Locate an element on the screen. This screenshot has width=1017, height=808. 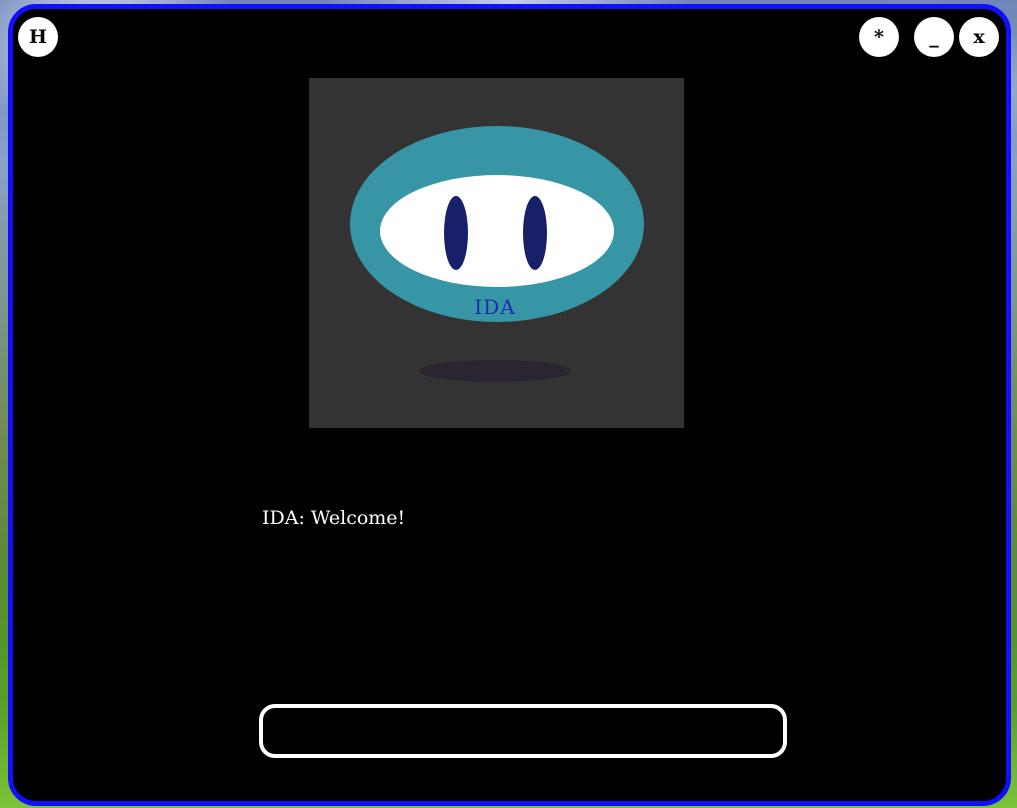
settings-button: * is located at coordinates (879, 37).